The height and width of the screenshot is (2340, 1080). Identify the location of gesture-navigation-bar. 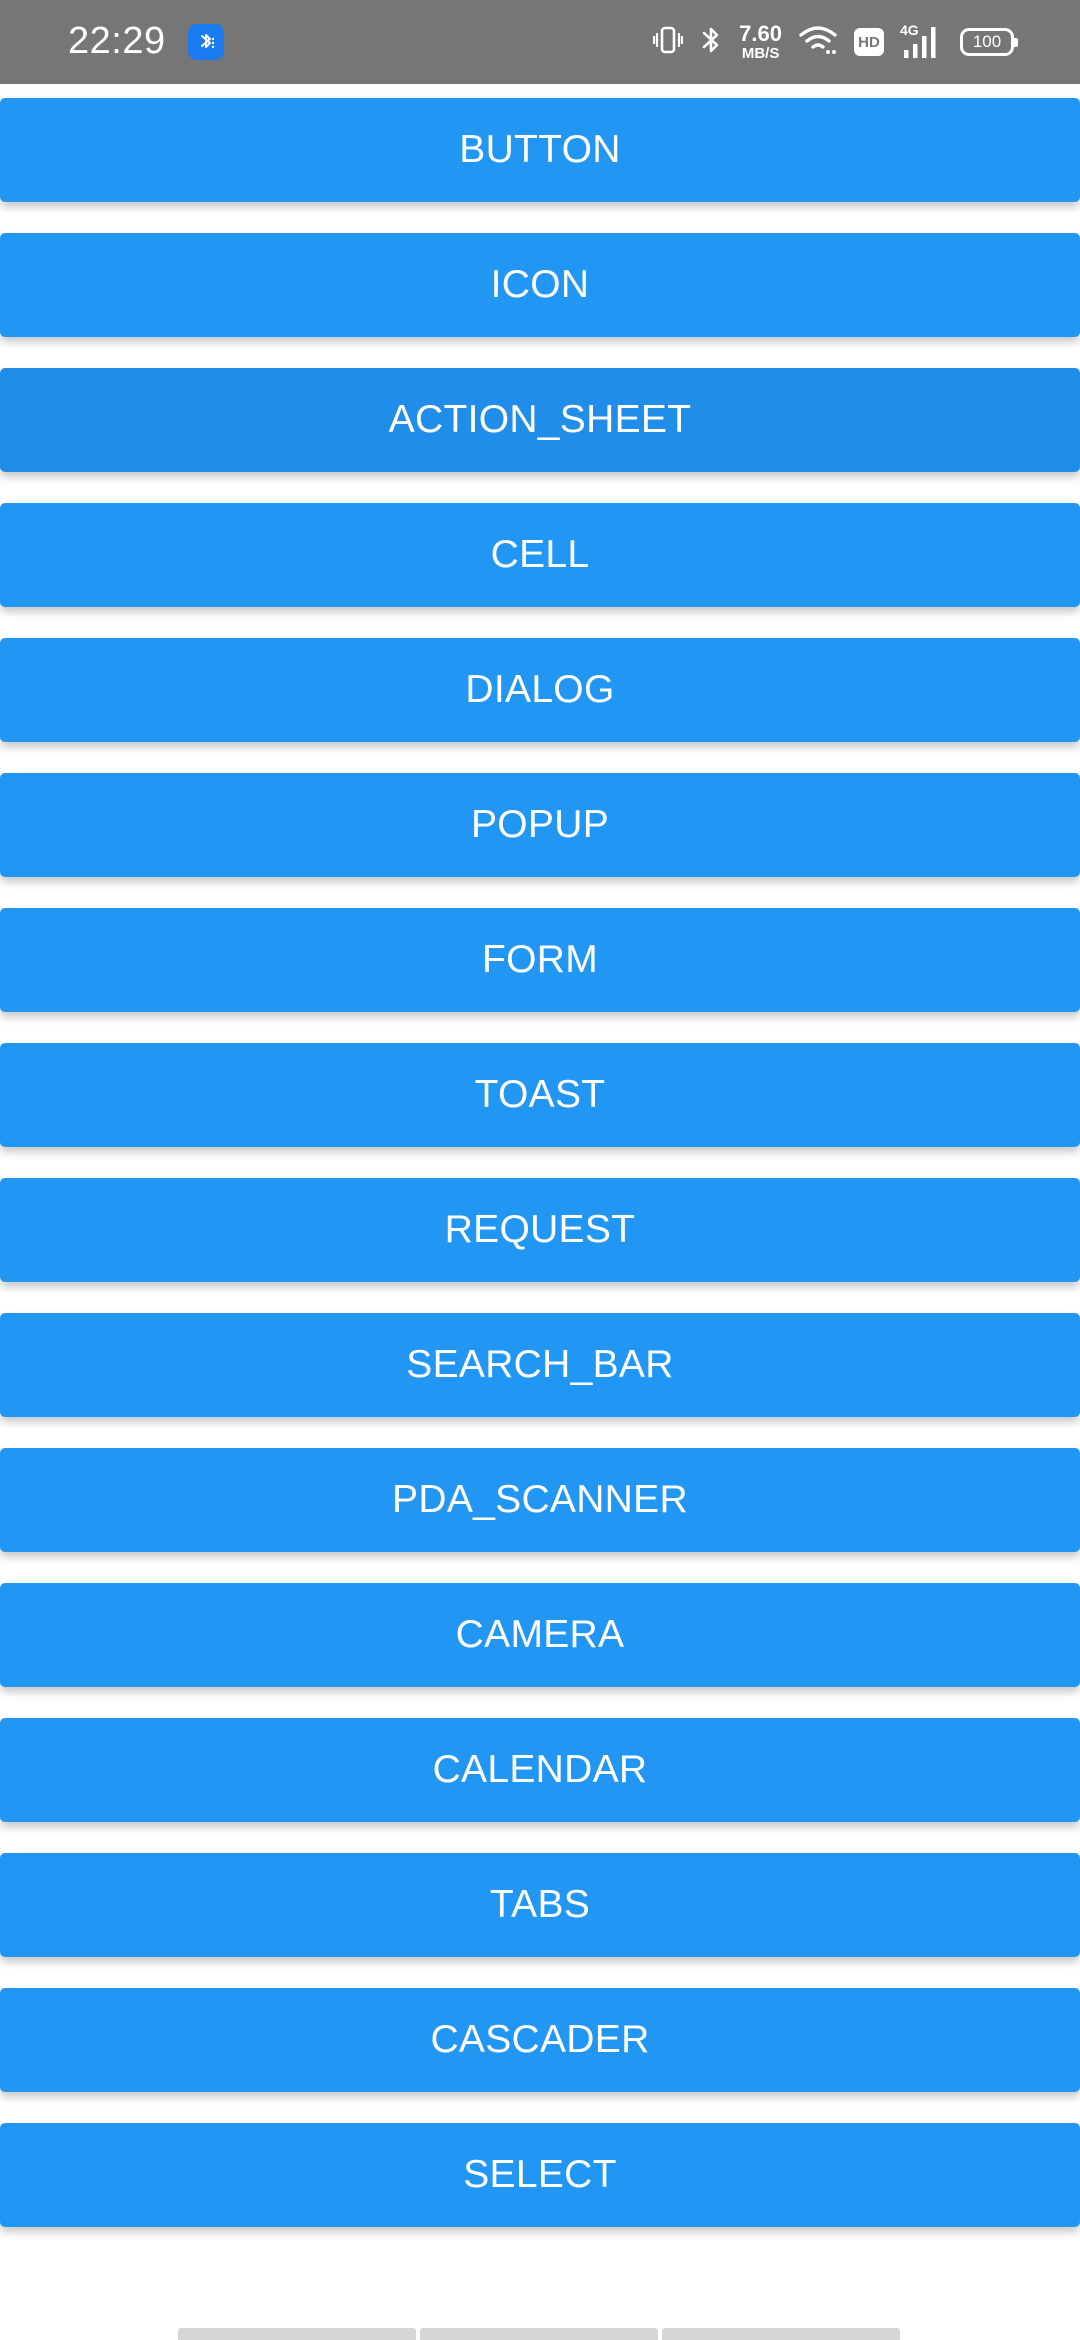
(539, 2334).